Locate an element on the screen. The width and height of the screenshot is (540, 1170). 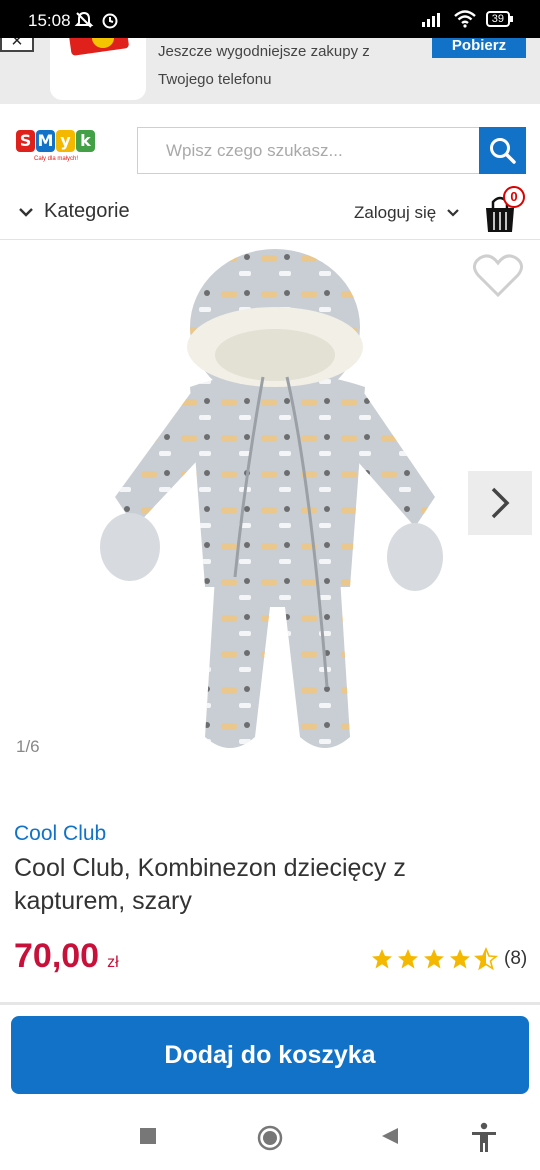
categories-label: Kategorie is located at coordinates (87, 211).